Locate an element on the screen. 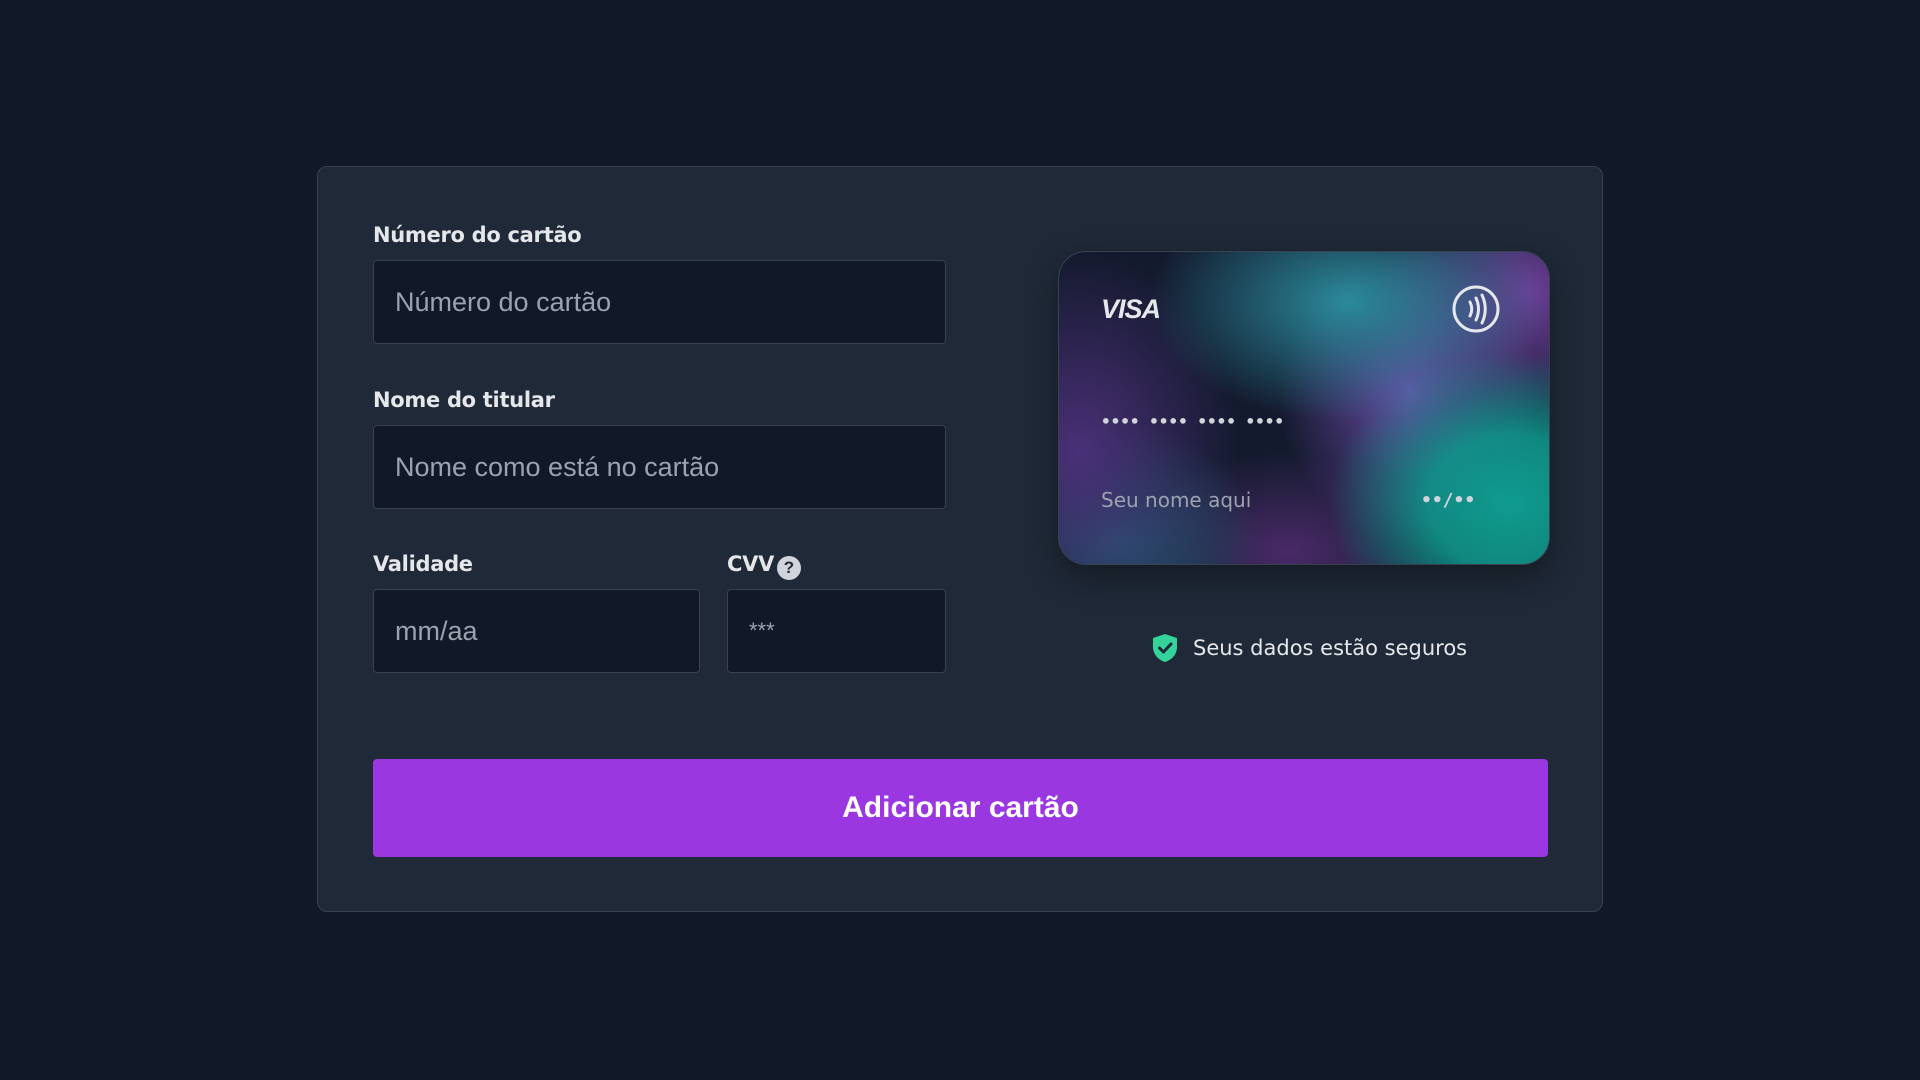  card-holder-preview: Seu nome aqui is located at coordinates (1176, 500).